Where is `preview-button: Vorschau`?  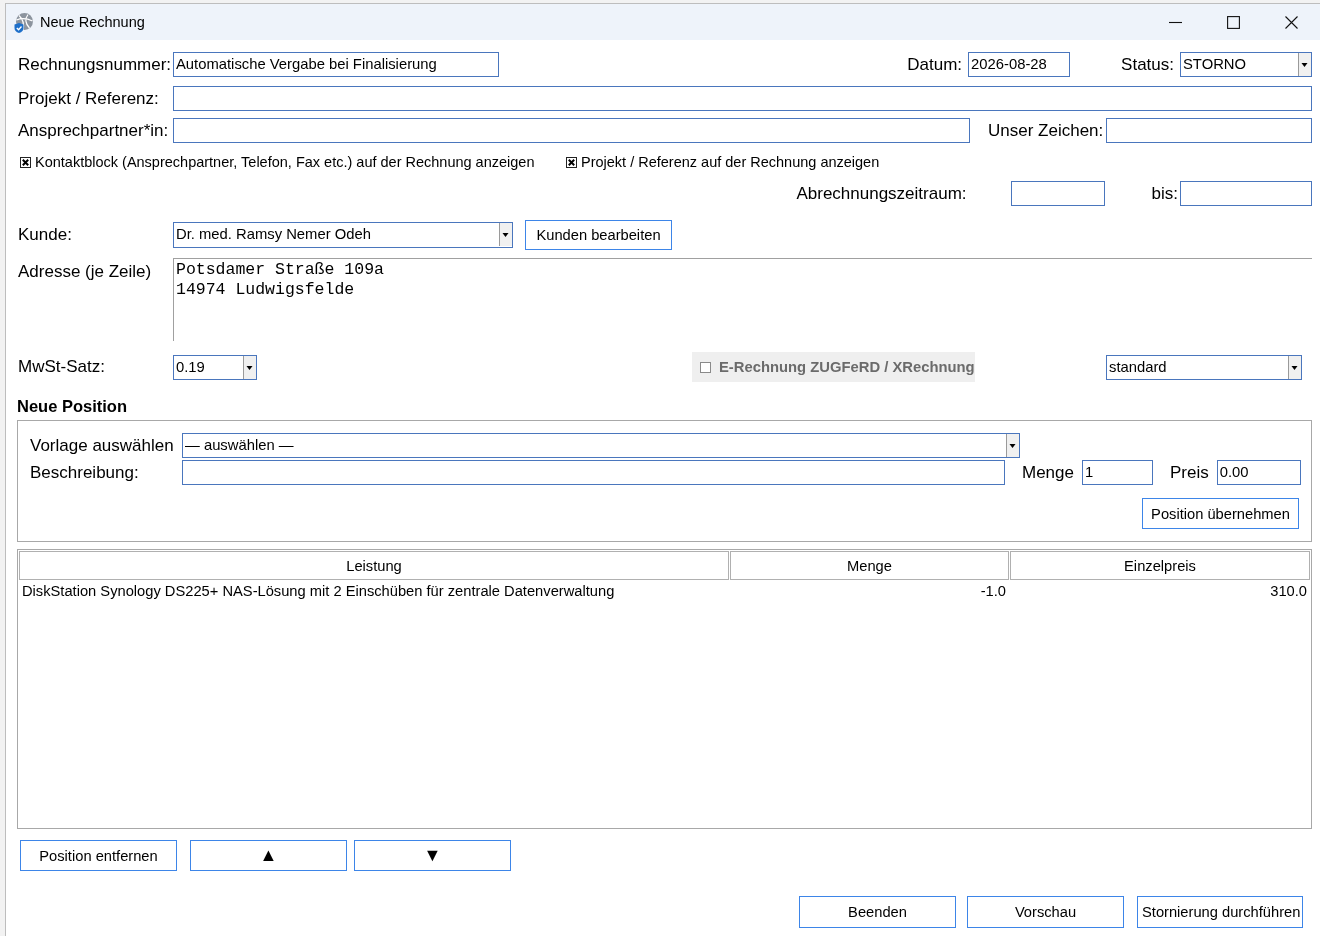 preview-button: Vorschau is located at coordinates (1045, 912).